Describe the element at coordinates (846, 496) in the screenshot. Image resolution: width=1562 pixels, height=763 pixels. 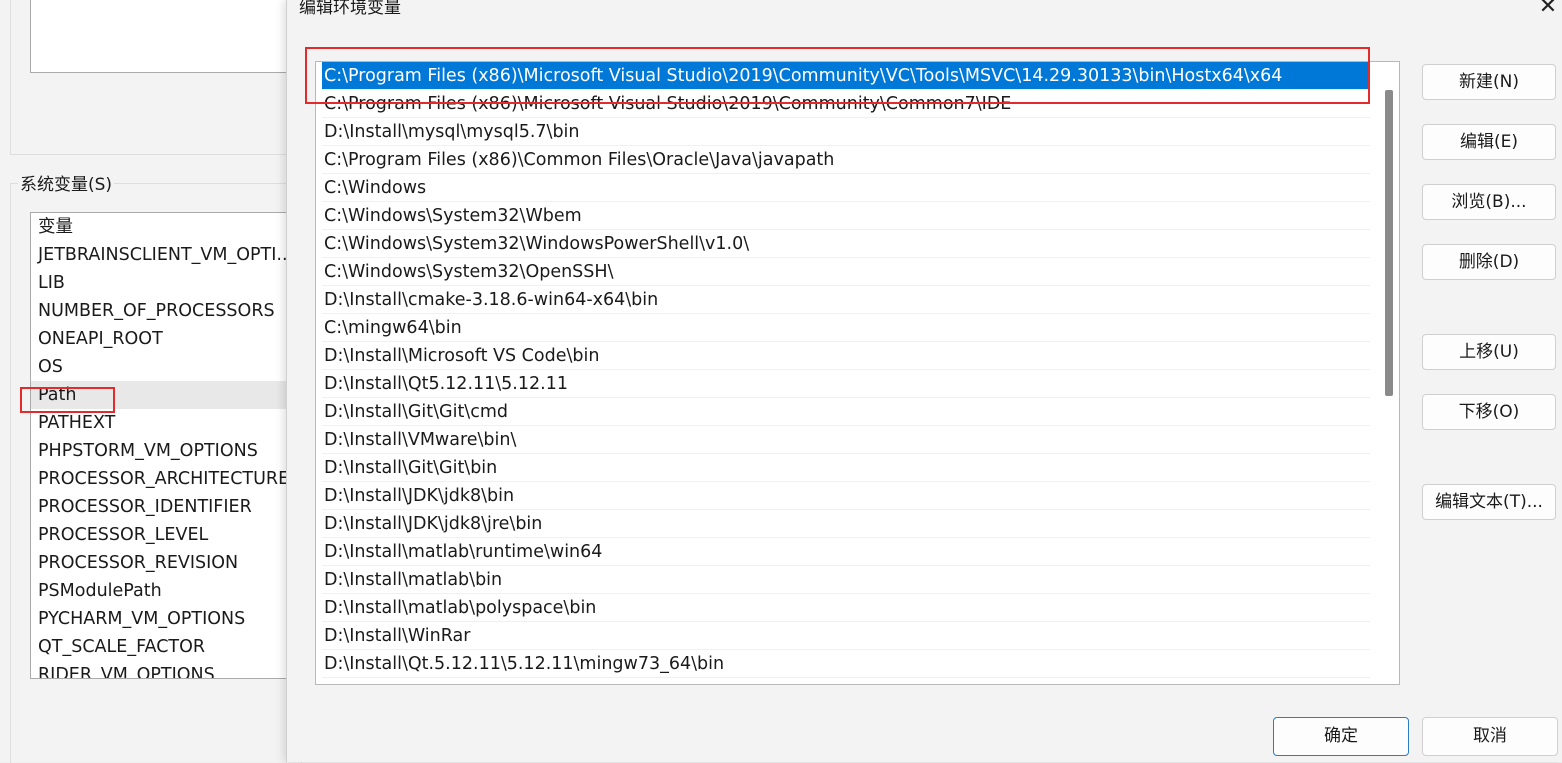
I see `path-entry-row: D:\Install\JDK\jdk8\bin` at that location.